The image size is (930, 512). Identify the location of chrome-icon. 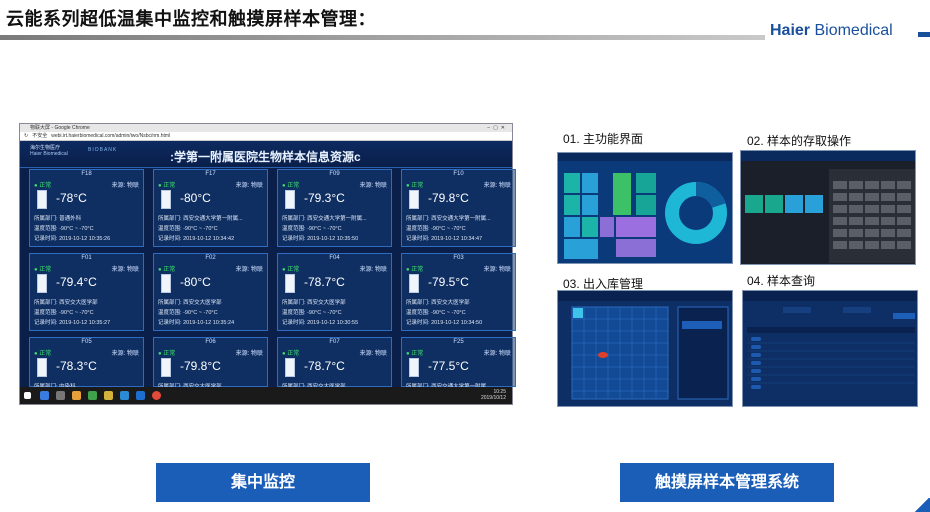
(156, 395).